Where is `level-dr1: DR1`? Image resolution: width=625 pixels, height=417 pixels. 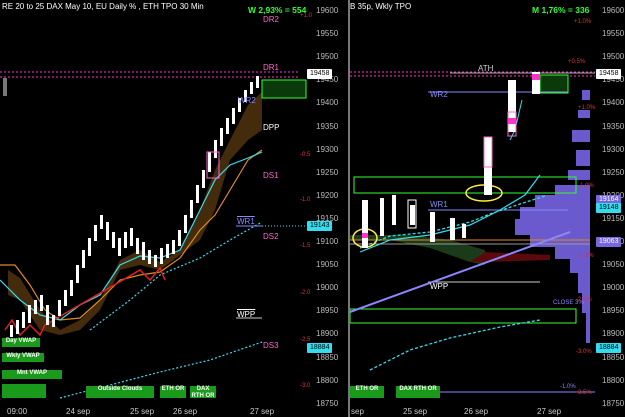 level-dr1: DR1 is located at coordinates (271, 67).